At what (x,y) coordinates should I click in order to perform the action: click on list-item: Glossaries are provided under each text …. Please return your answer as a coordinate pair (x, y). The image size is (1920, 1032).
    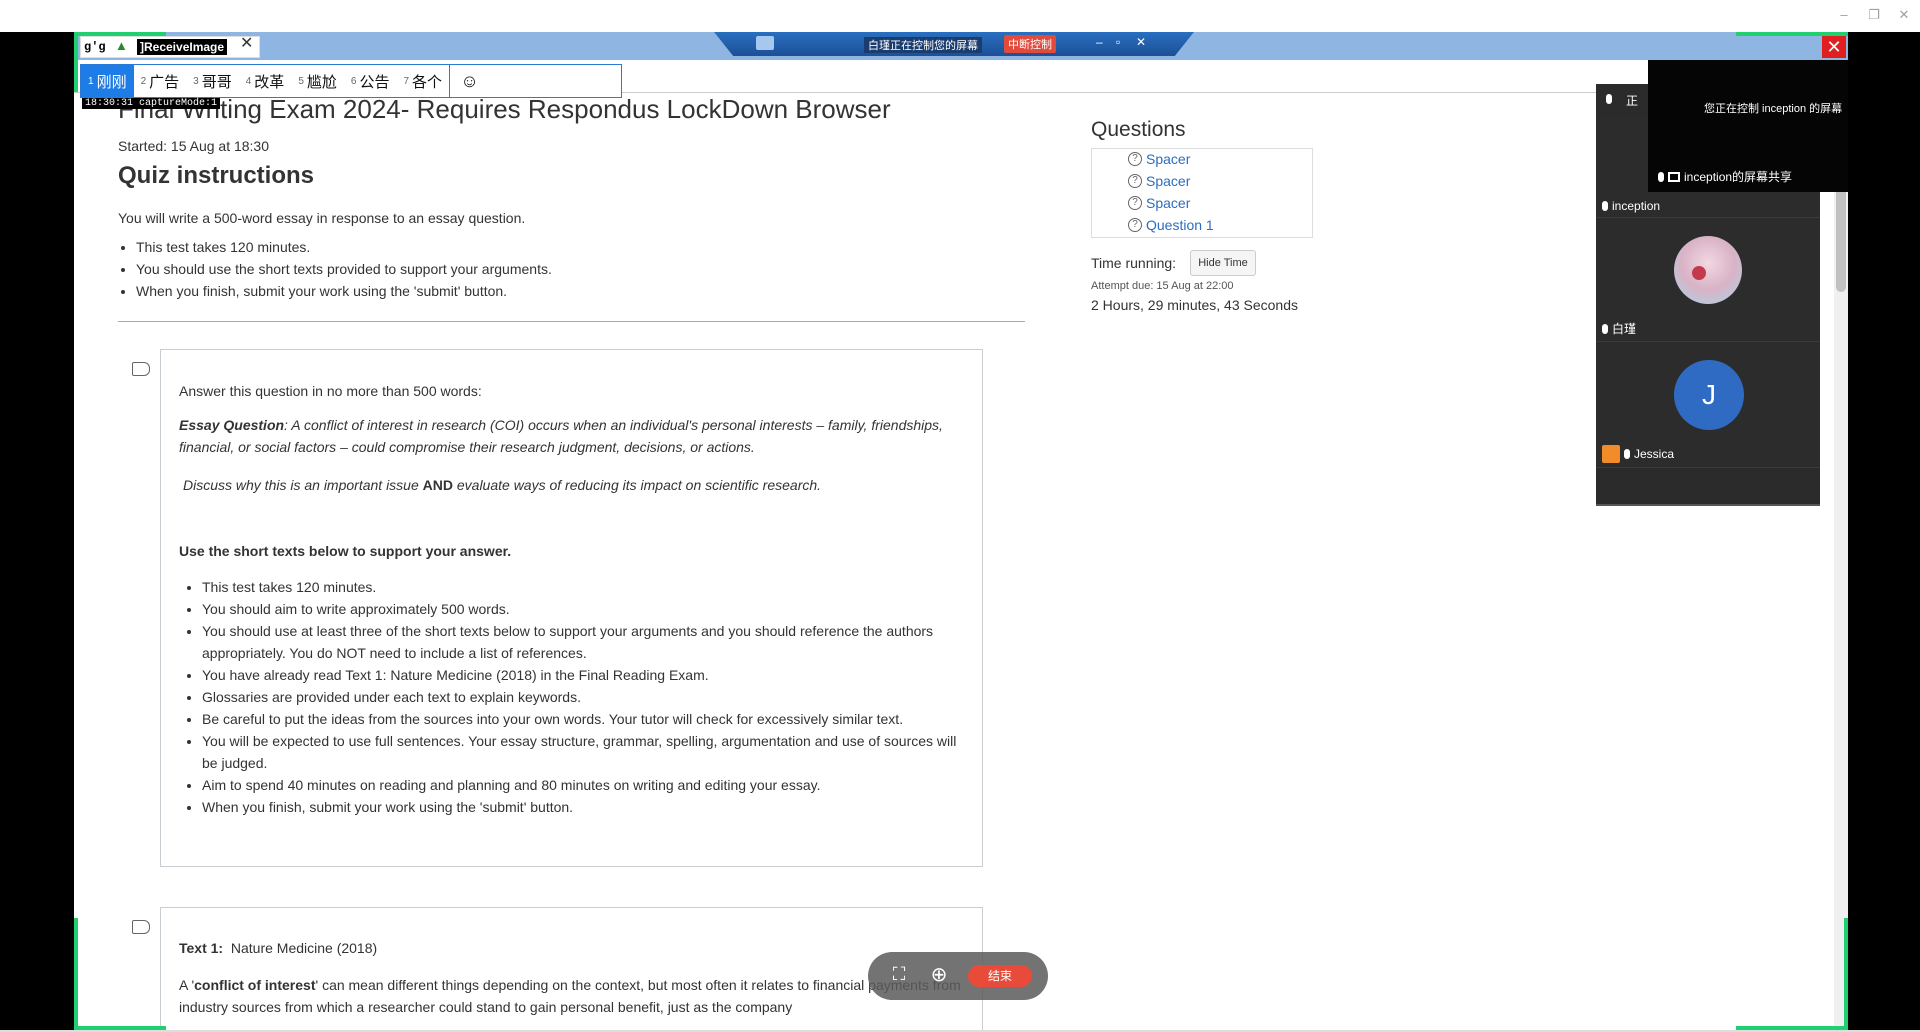
    Looking at the image, I should click on (587, 697).